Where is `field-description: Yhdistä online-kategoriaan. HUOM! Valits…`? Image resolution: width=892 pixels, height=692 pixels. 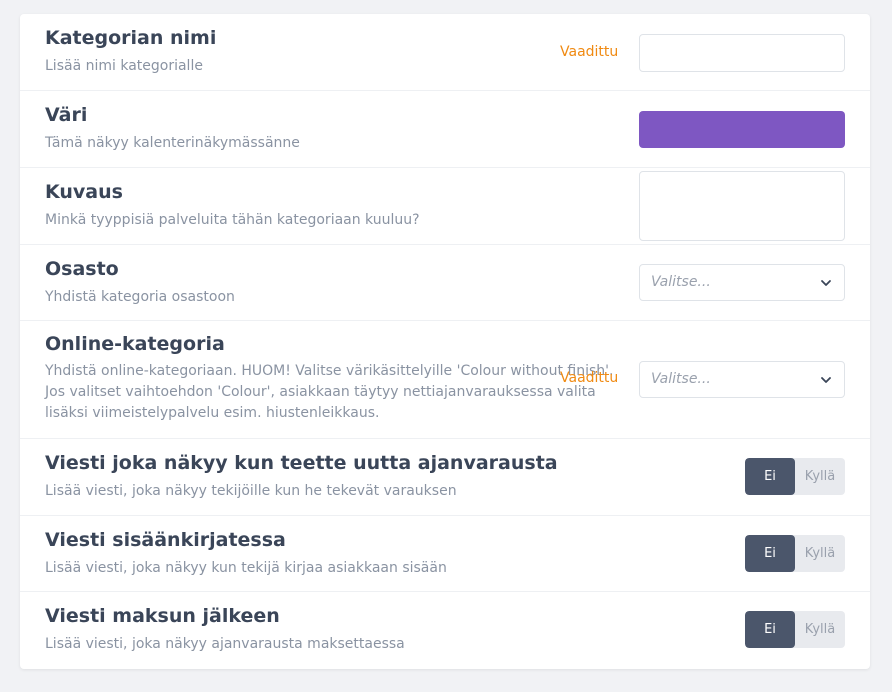 field-description: Yhdistä online-kategoriaan. HUOM! Valits… is located at coordinates (329, 392).